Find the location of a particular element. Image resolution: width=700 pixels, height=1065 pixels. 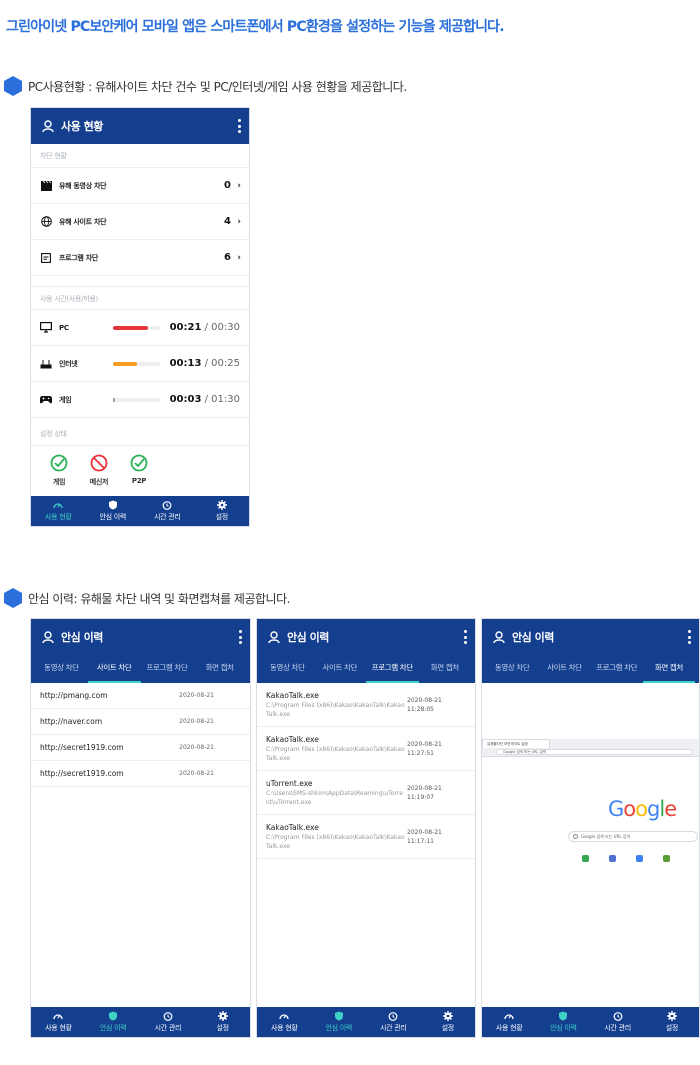

film-icon is located at coordinates (46, 186).